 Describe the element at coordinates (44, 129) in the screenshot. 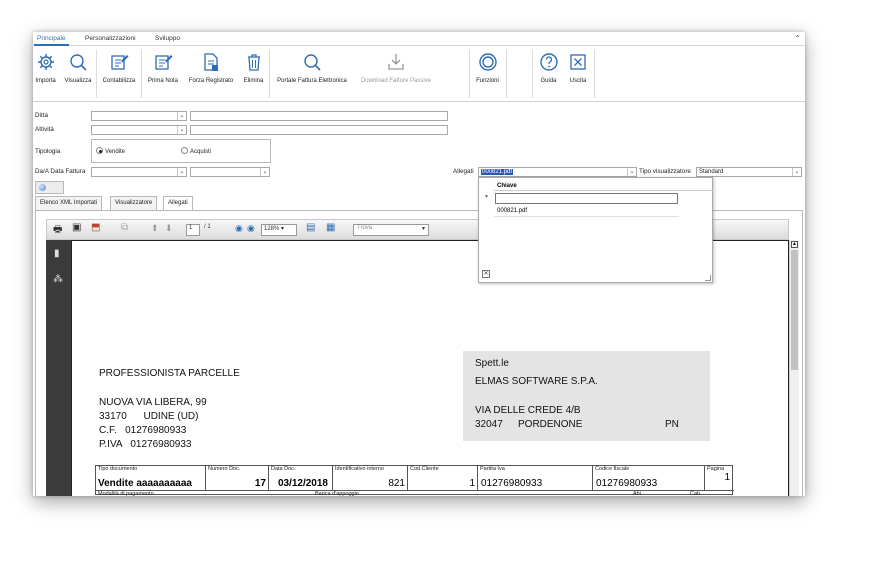

I see `attivita-label: Attività` at that location.